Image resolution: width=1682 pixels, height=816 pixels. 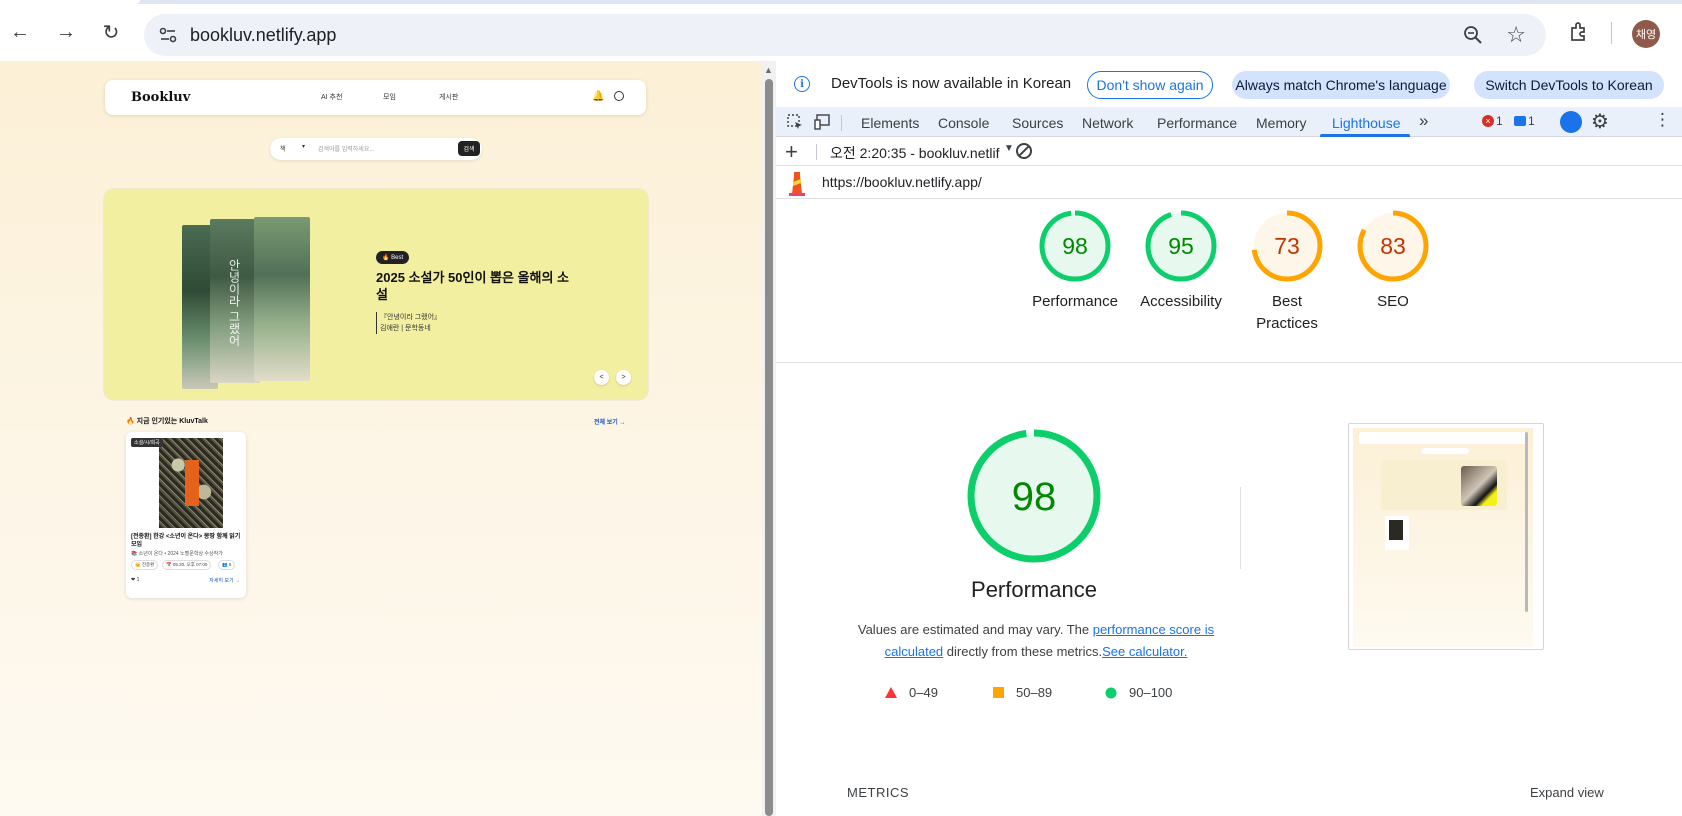 What do you see at coordinates (1281, 123) in the screenshot?
I see `tab-memory: Memory` at bounding box center [1281, 123].